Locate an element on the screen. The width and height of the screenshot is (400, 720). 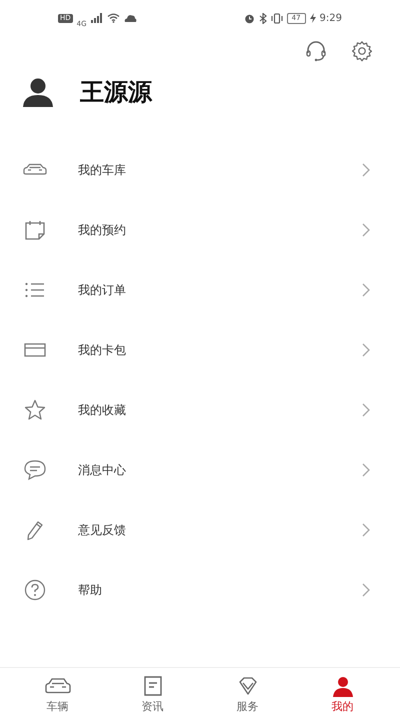
menu-item: 帮助 is located at coordinates (200, 590).